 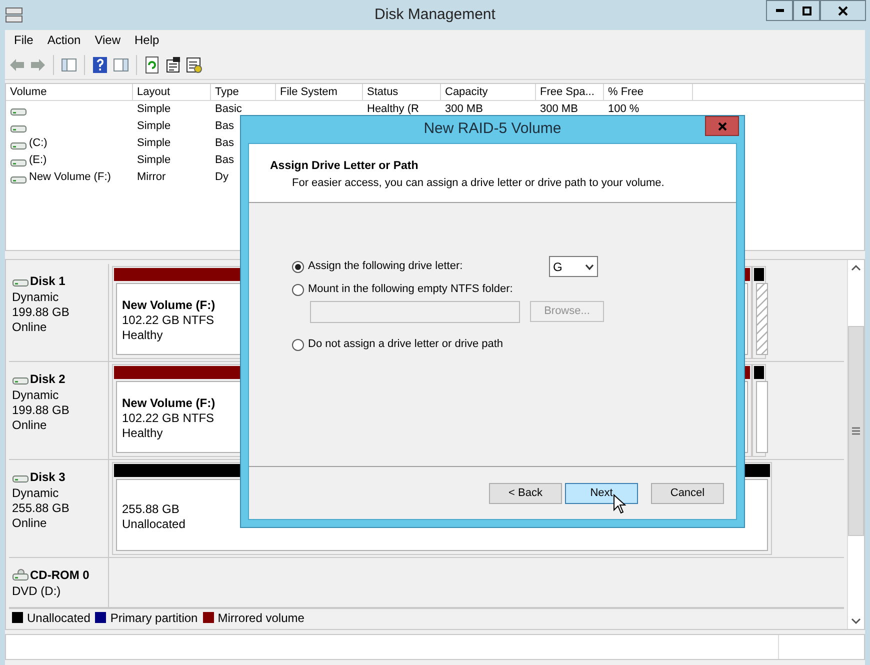 What do you see at coordinates (385, 266) in the screenshot?
I see `option-label: Assign the following drive letter:` at bounding box center [385, 266].